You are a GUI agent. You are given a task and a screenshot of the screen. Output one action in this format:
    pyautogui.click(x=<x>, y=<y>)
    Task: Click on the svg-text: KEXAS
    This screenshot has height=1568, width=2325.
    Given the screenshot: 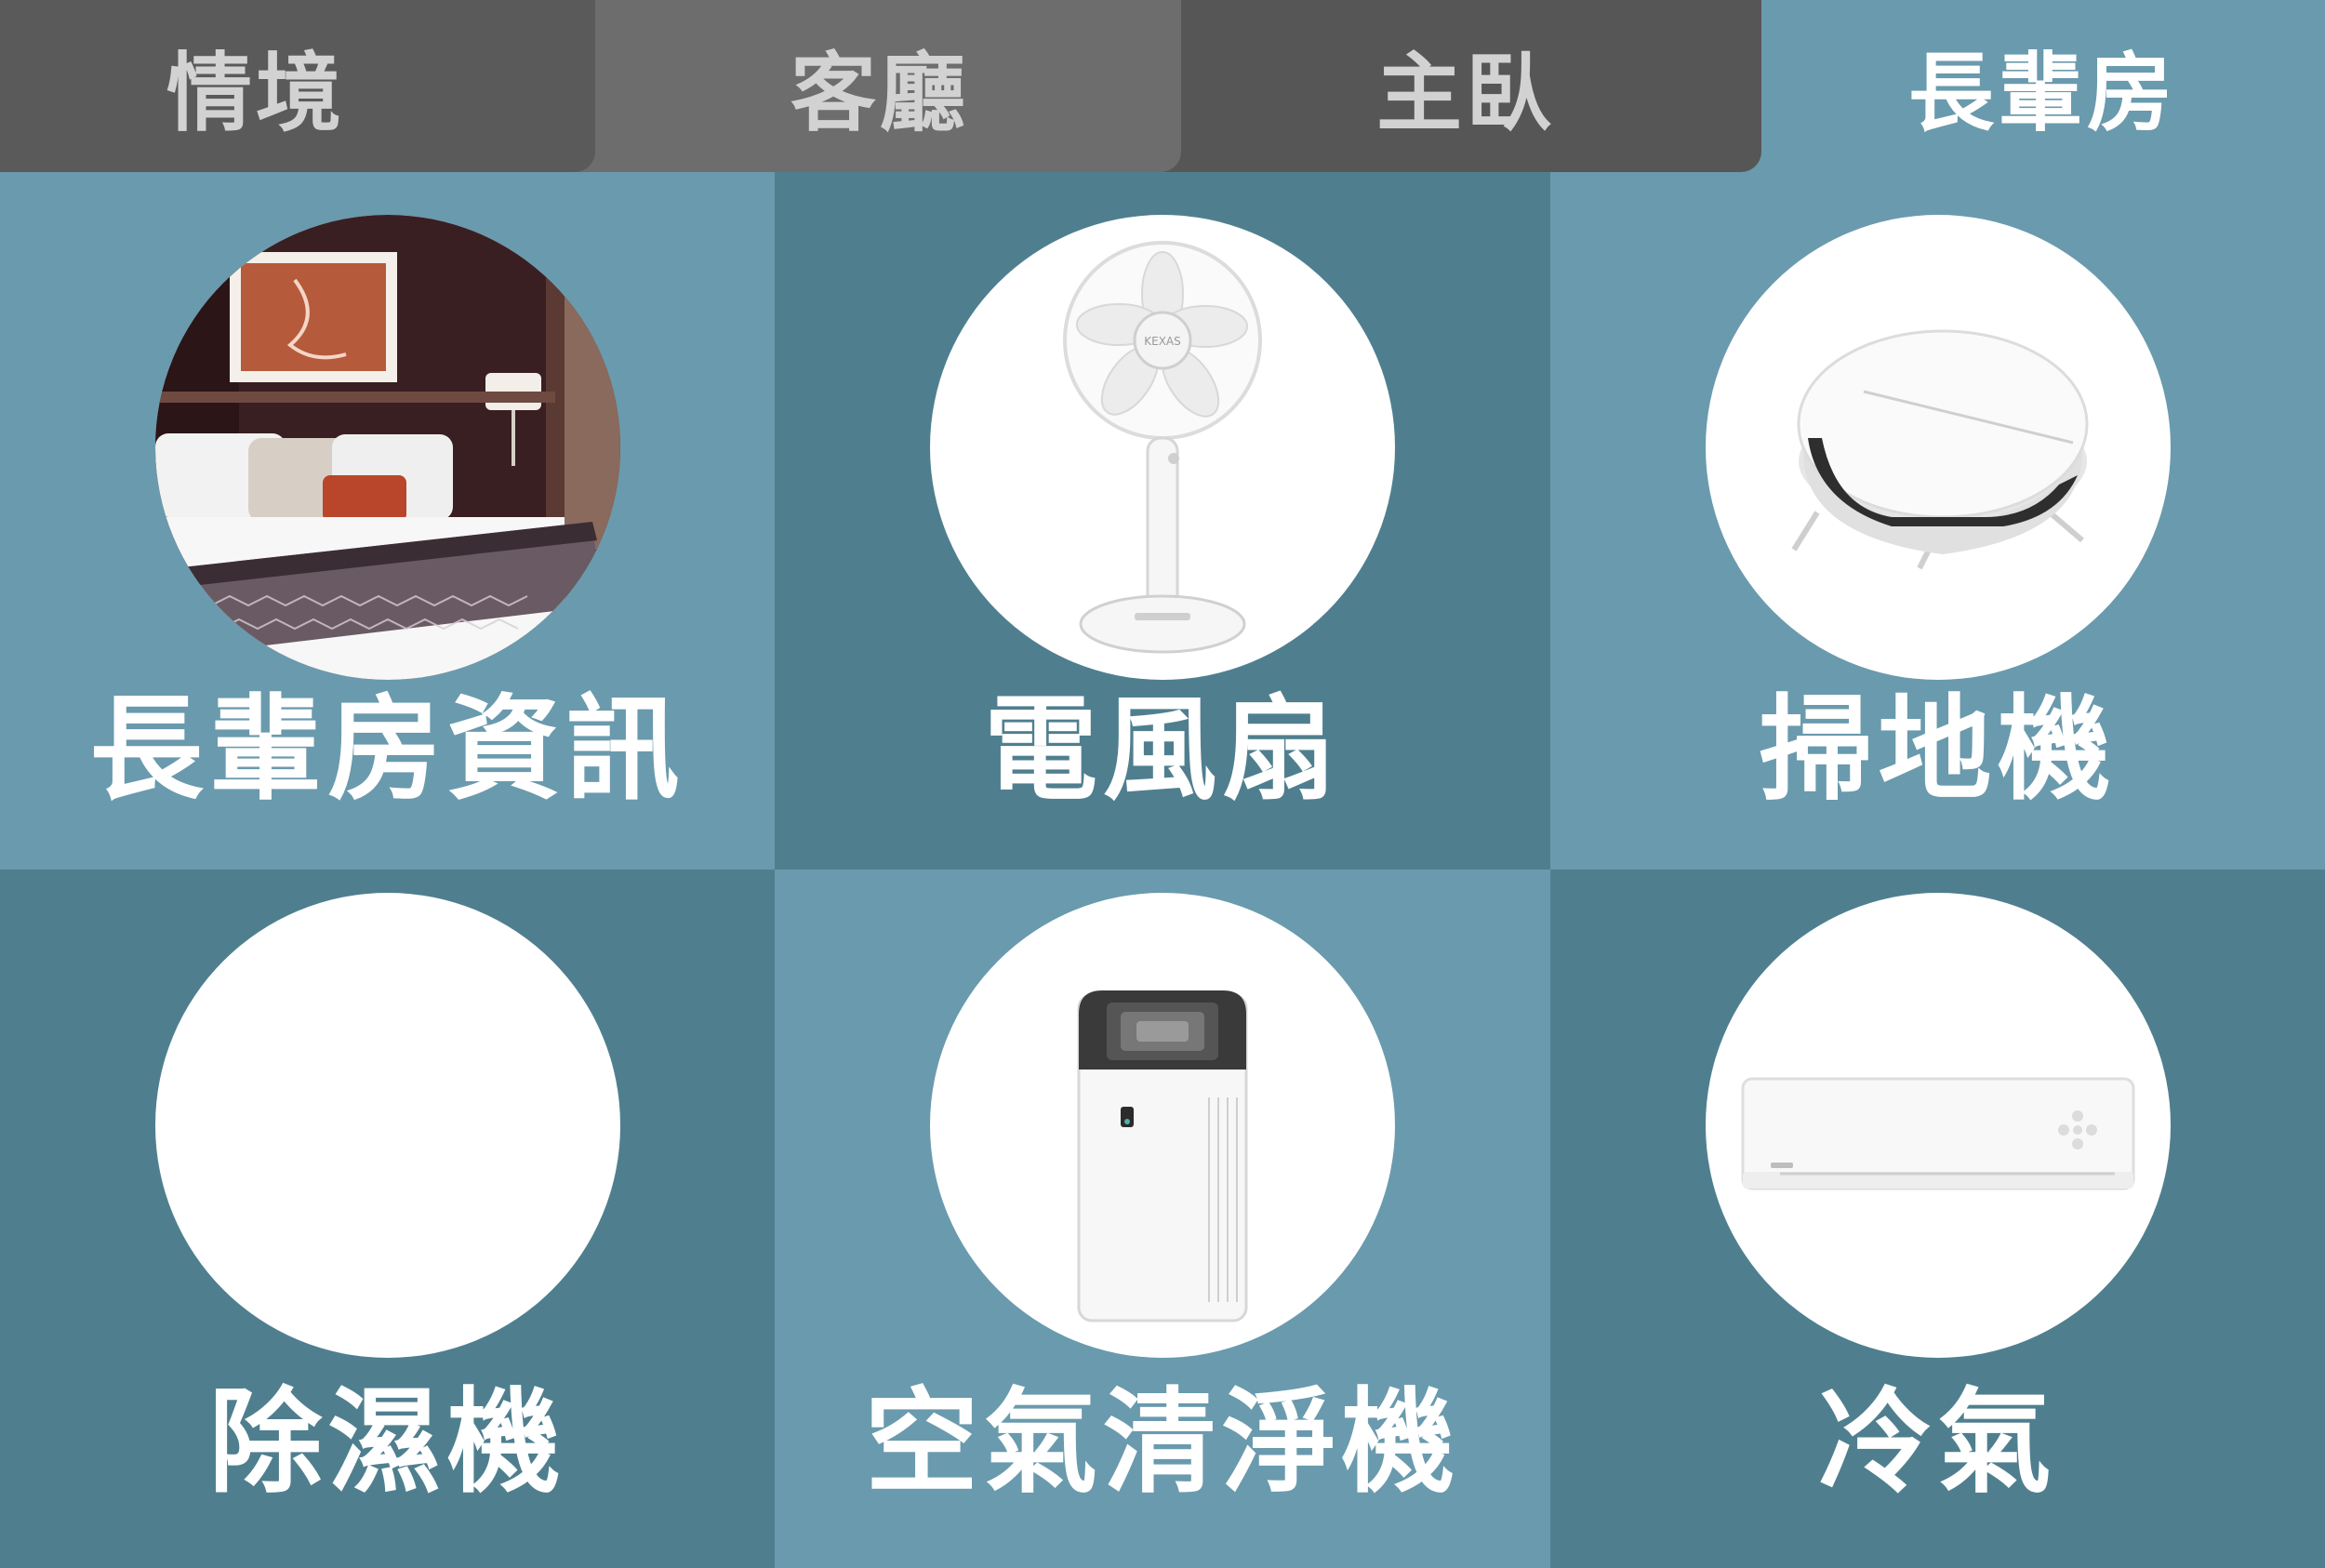 What is the action you would take?
    pyautogui.click(x=1162, y=341)
    